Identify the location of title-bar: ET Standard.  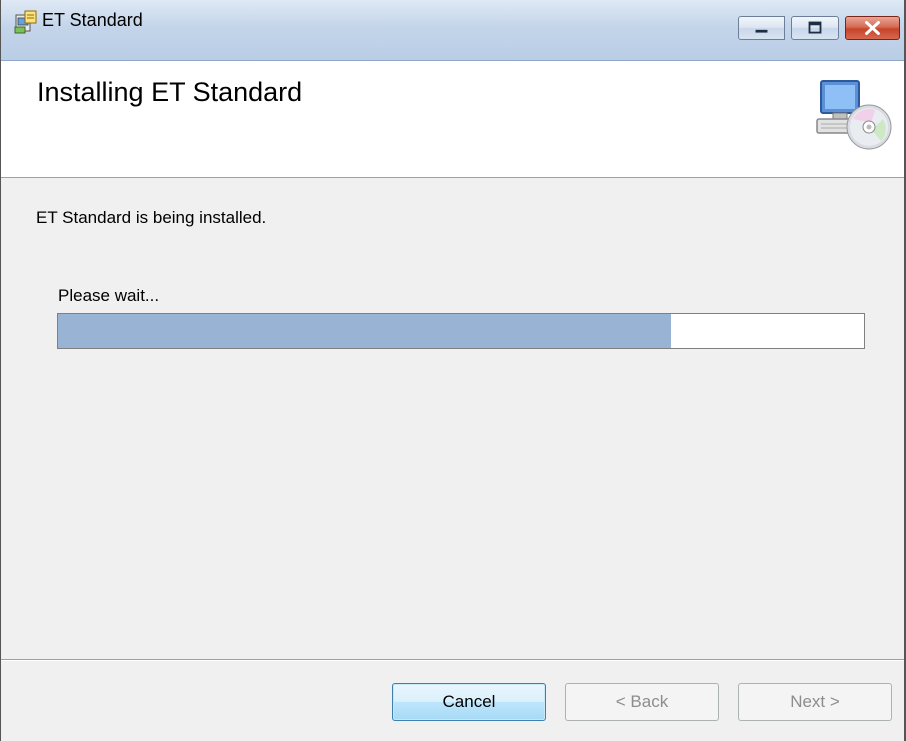
(452, 30).